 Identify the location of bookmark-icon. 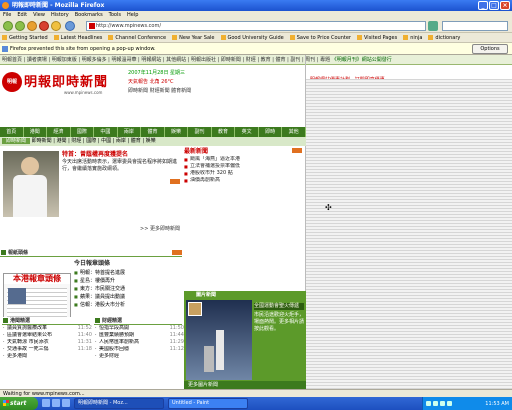
(223, 37).